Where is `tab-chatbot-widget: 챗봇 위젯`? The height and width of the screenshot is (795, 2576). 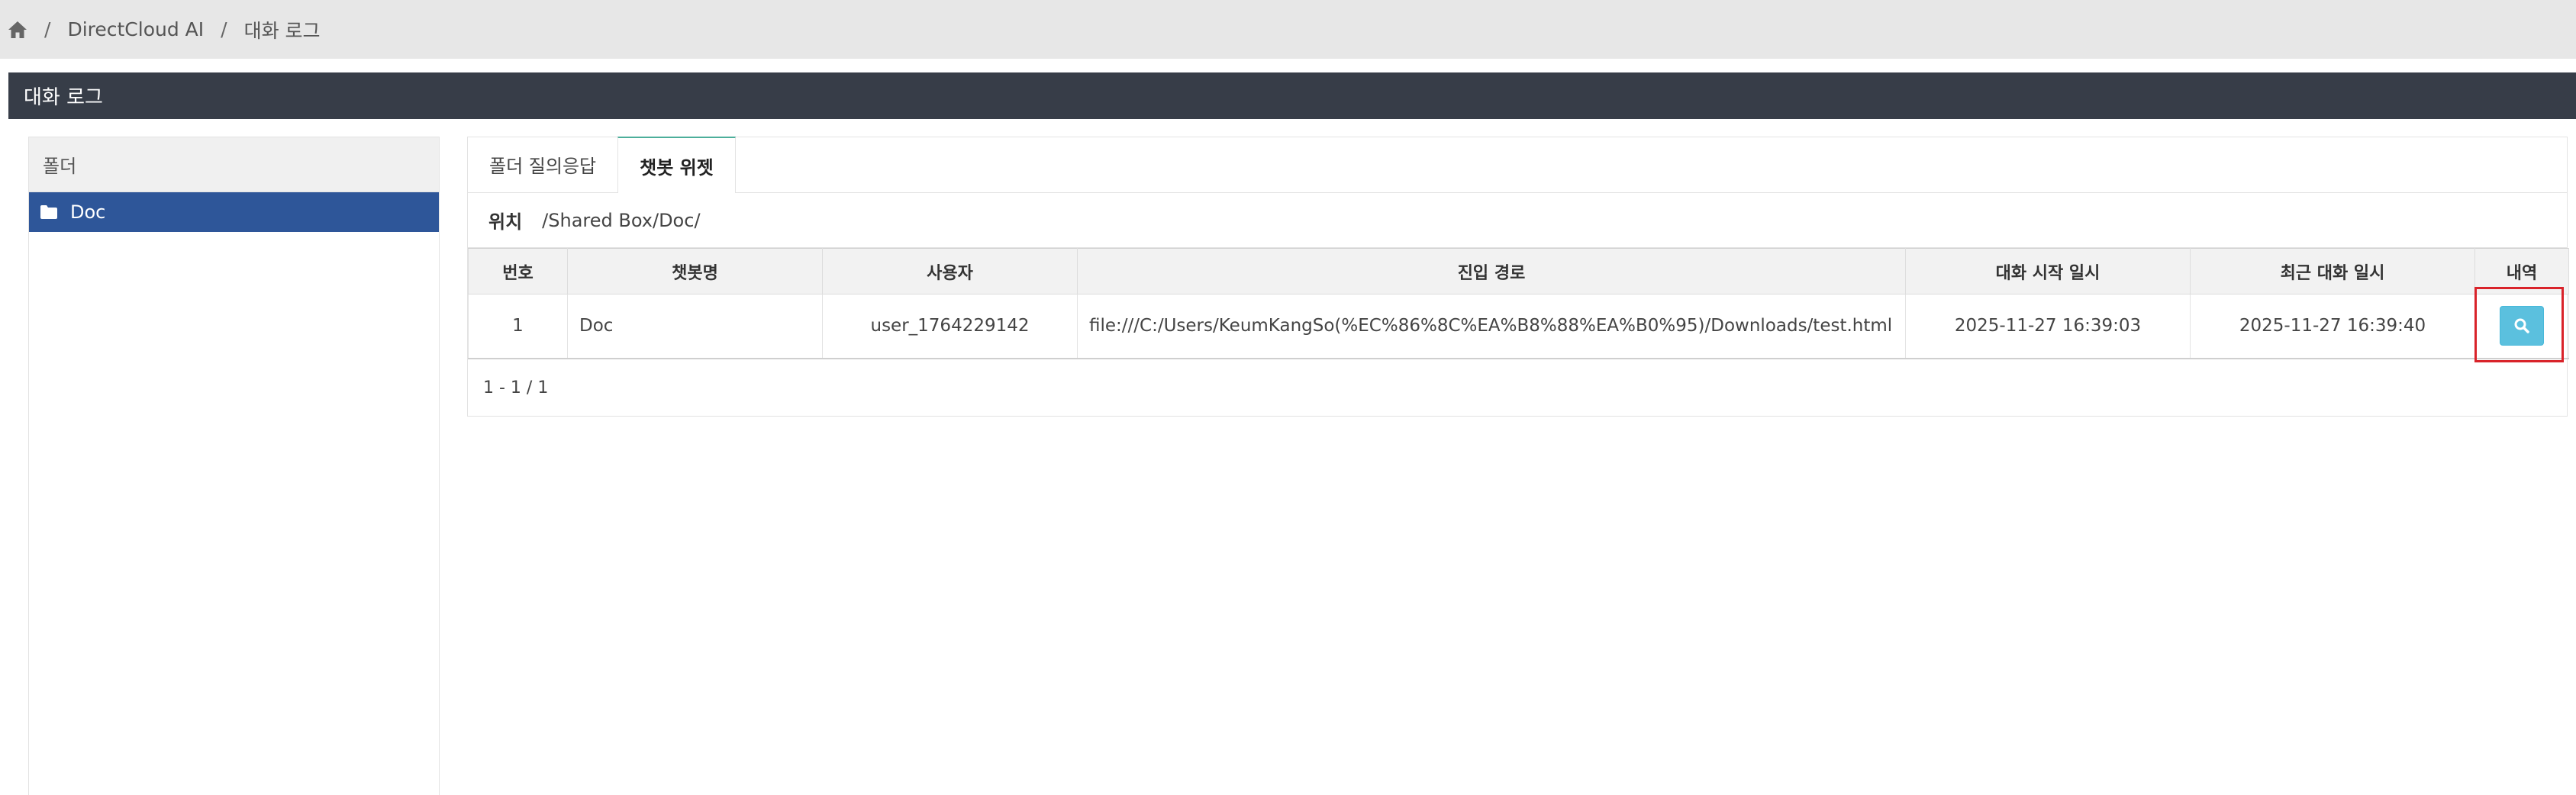 tab-chatbot-widget: 챗봇 위젯 is located at coordinates (677, 165).